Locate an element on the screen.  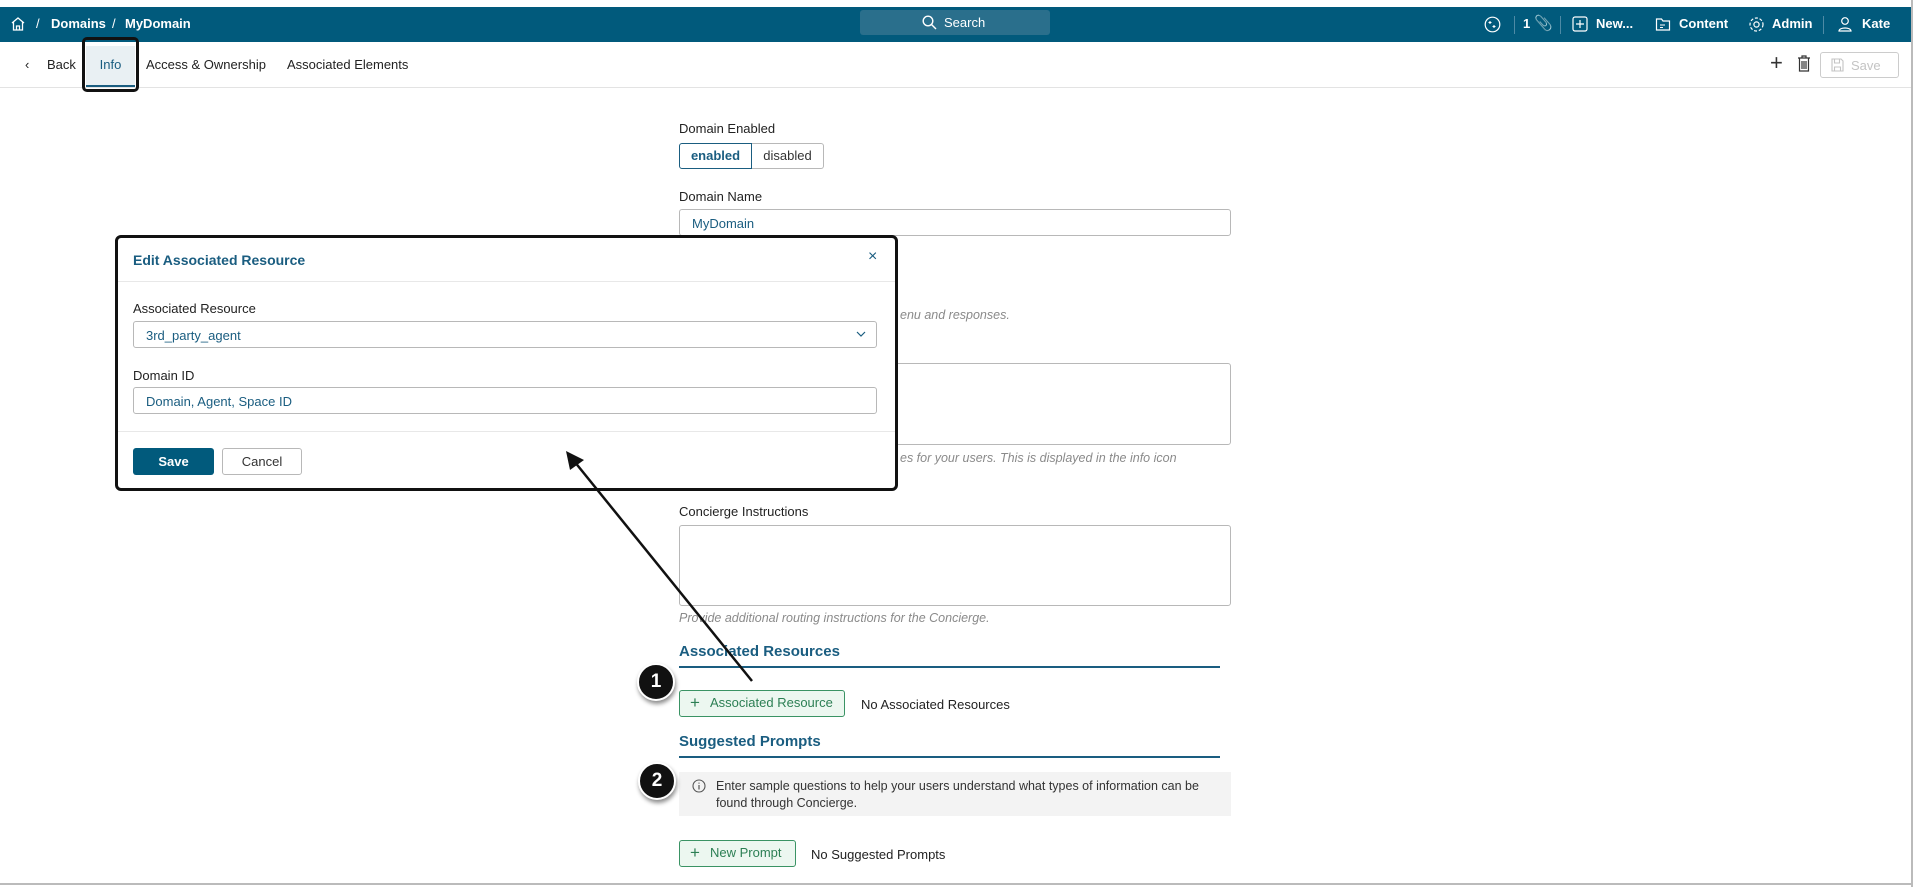
home-icon is located at coordinates (18, 24).